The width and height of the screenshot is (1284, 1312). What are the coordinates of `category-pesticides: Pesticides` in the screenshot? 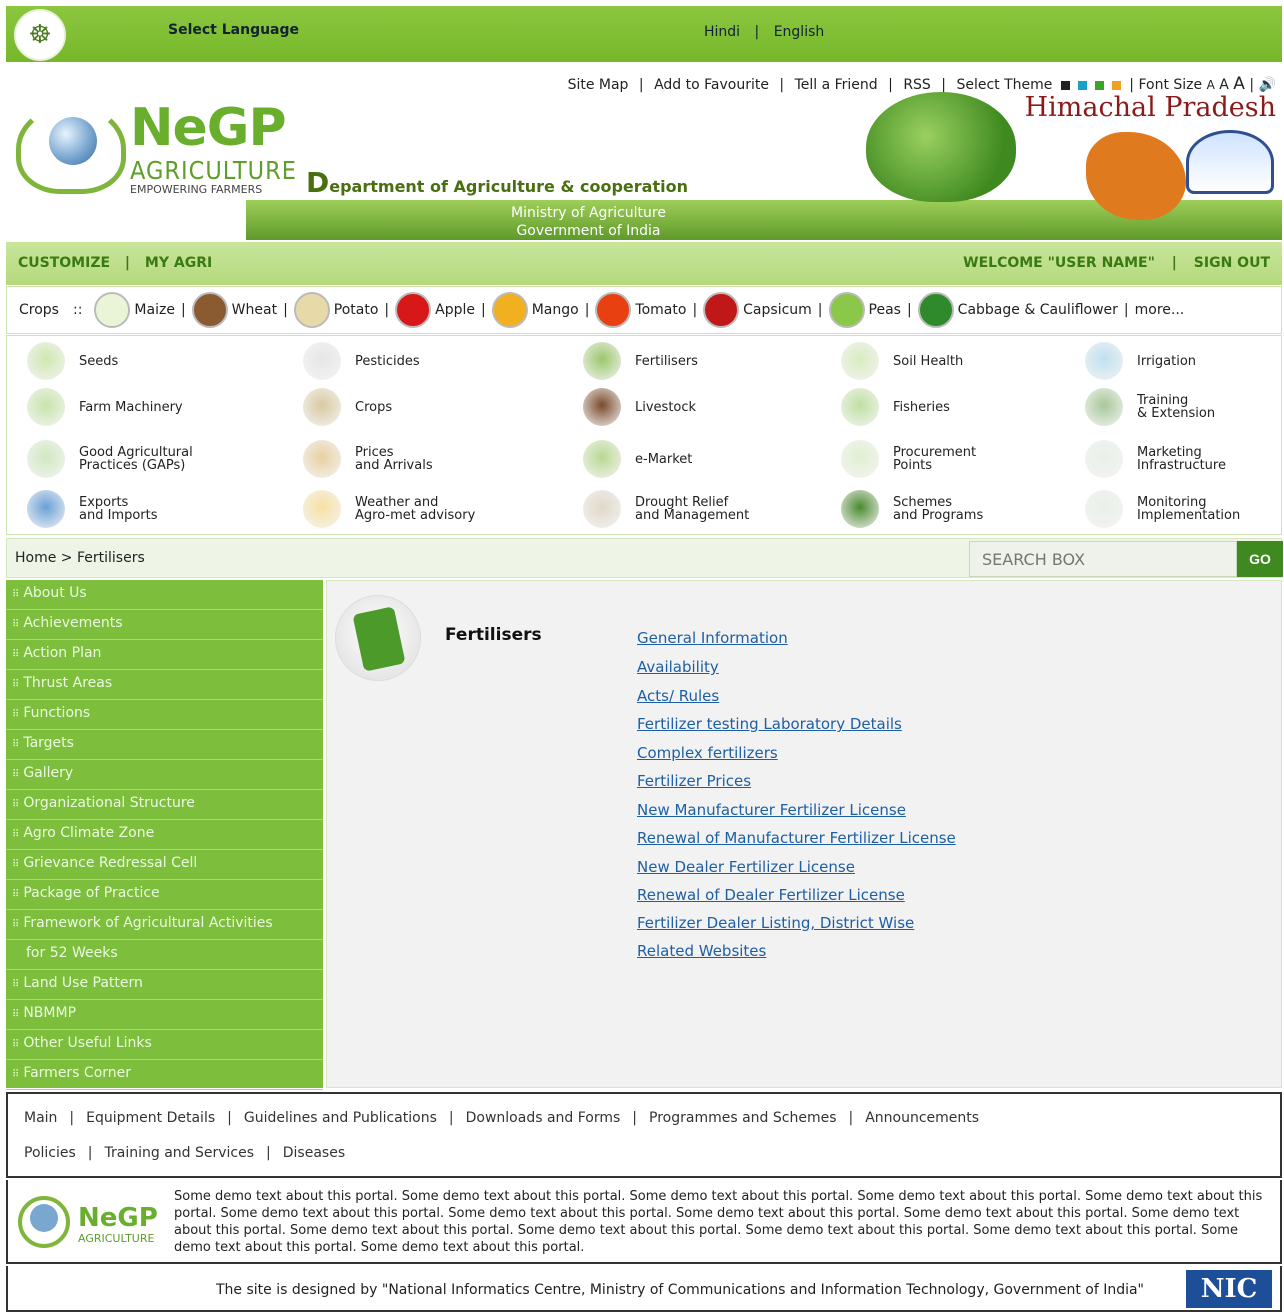 It's located at (361, 361).